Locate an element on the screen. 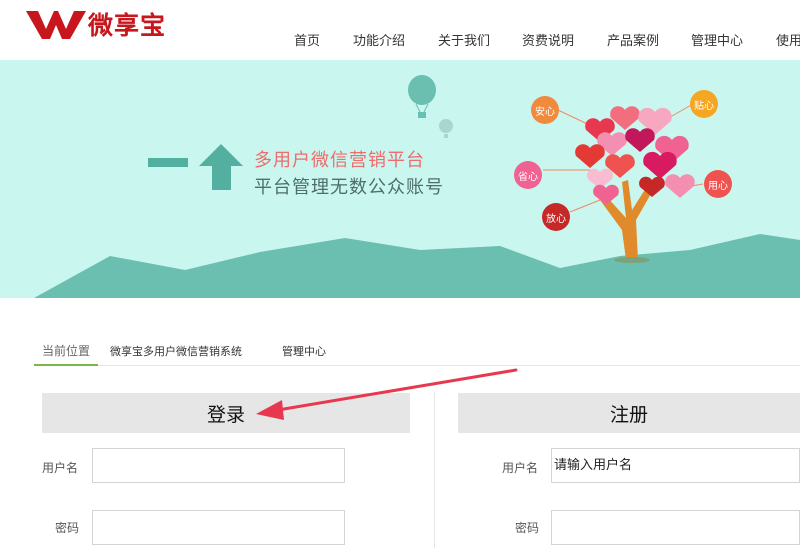 This screenshot has height=548, width=800. up-arrow-icon is located at coordinates (221, 167).